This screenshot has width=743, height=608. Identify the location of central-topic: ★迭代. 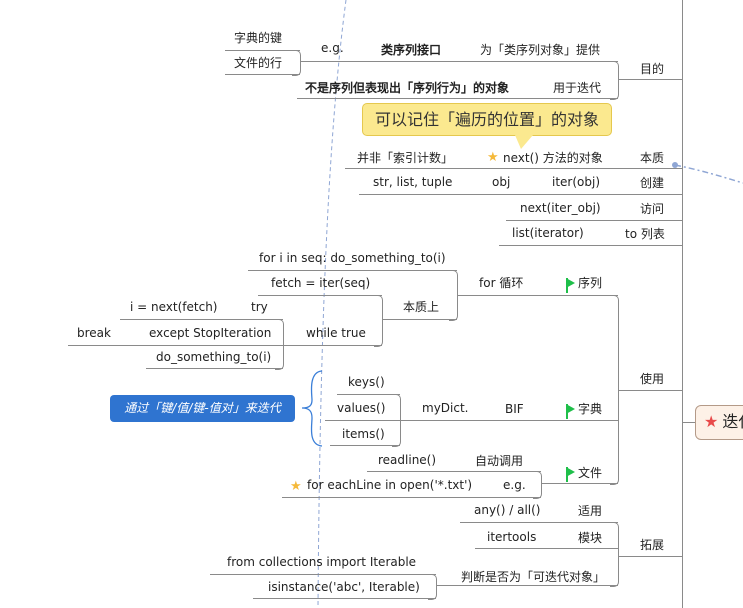
(719, 422).